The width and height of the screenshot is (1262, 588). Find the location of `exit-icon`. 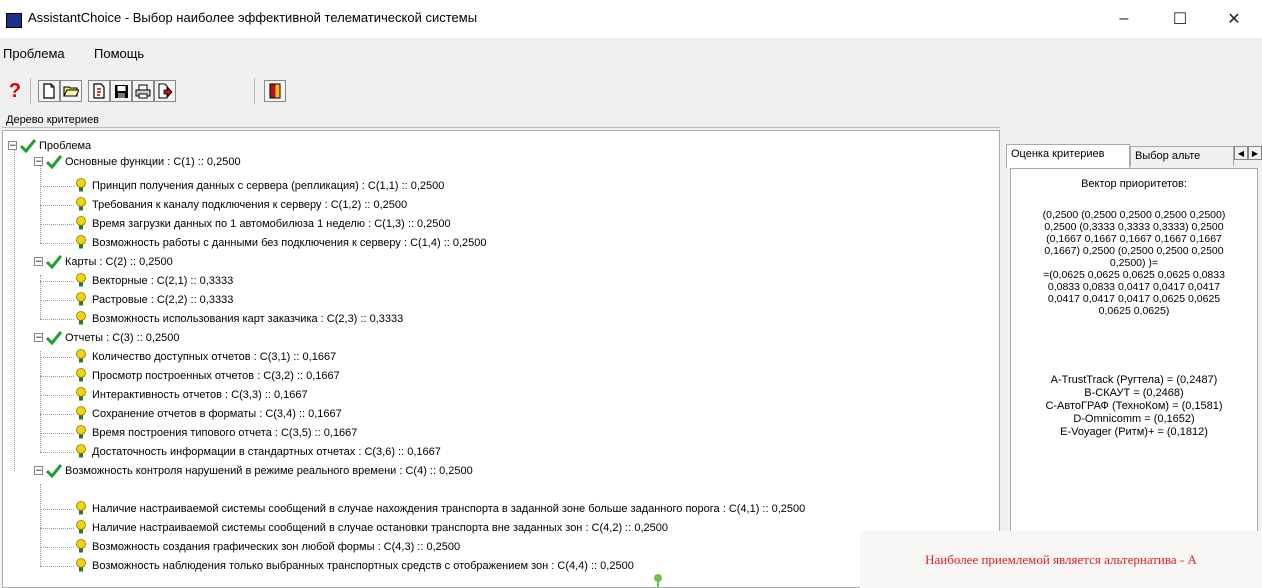

exit-icon is located at coordinates (275, 91).